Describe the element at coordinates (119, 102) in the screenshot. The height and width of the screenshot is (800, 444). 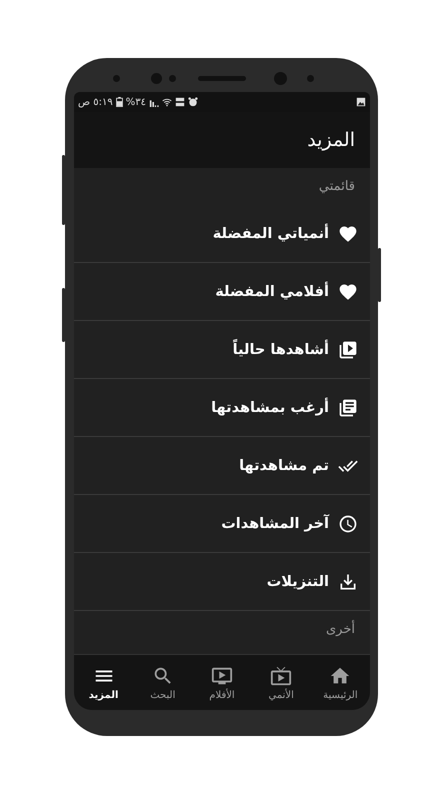
I see `battery-icon` at that location.